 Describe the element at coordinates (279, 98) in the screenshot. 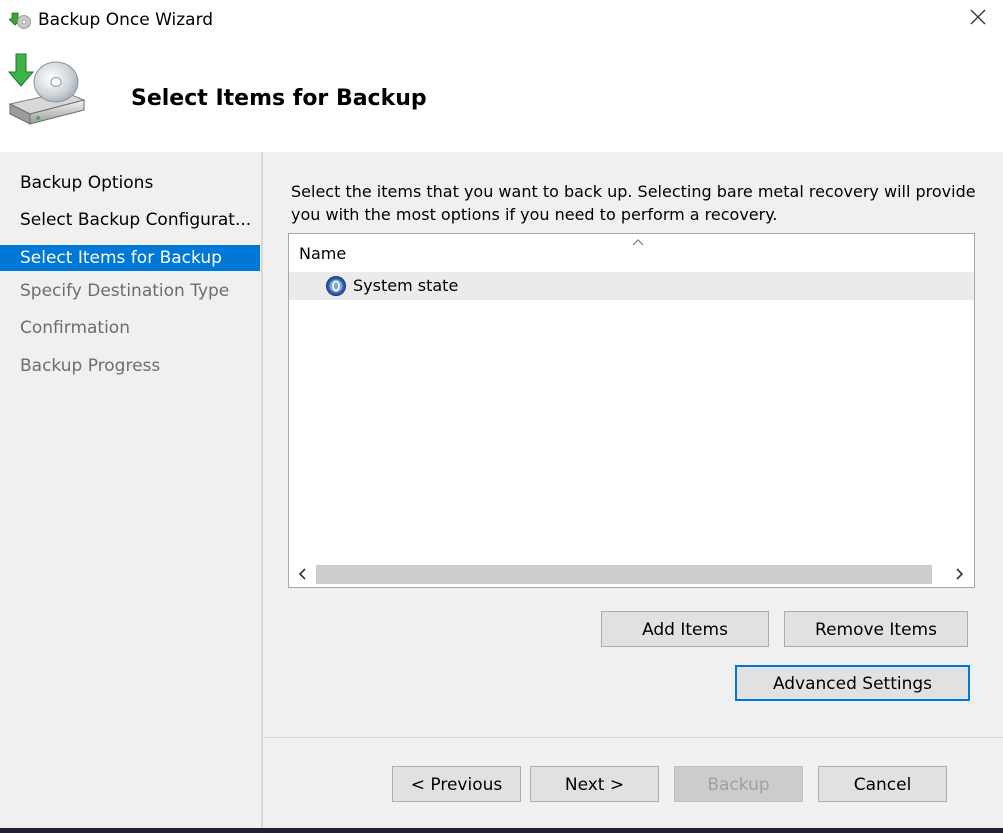

I see `page-title: Select Items for Backup` at that location.